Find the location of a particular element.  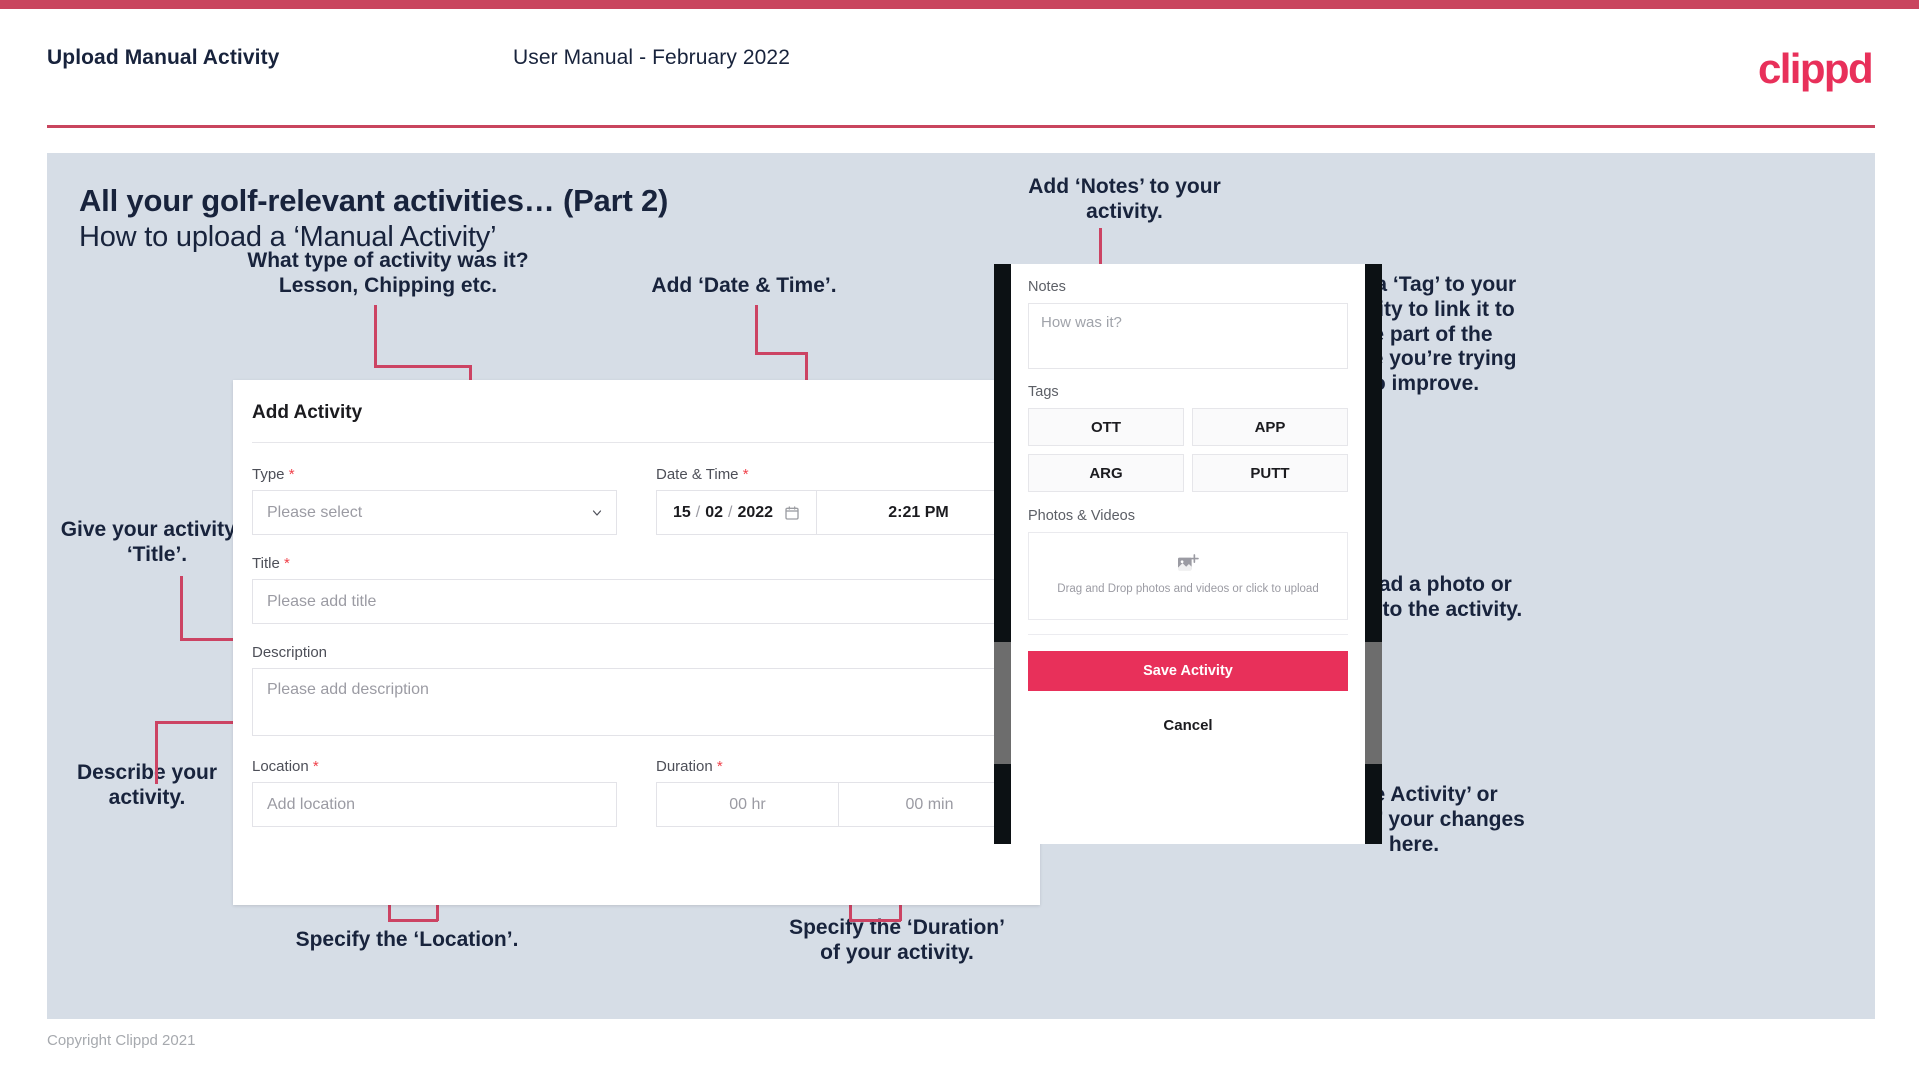

datetime-group: 15 / 02 / 2022 2:21 PM is located at coordinates (838, 512).